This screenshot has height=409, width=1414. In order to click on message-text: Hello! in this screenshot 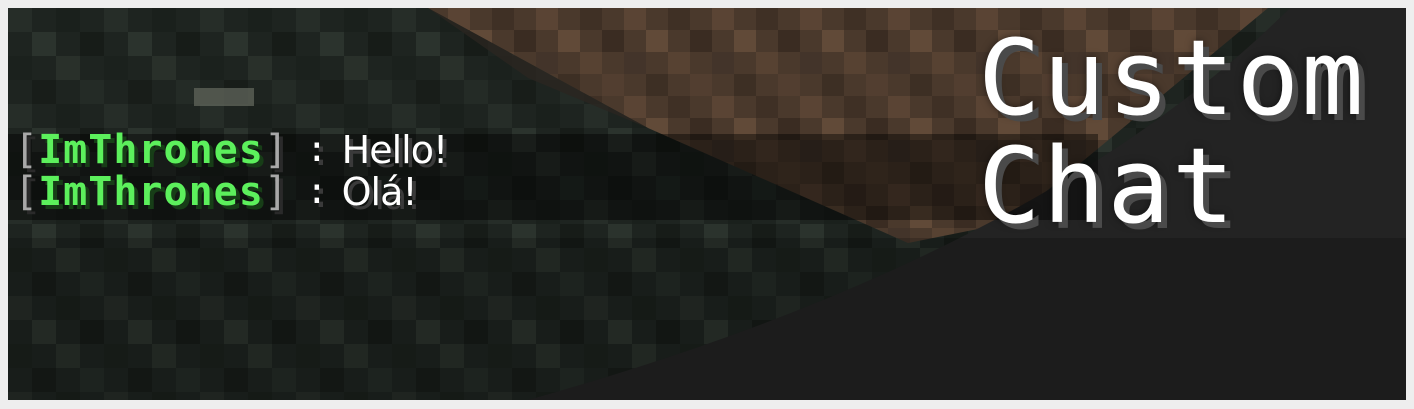, I will do `click(395, 150)`.